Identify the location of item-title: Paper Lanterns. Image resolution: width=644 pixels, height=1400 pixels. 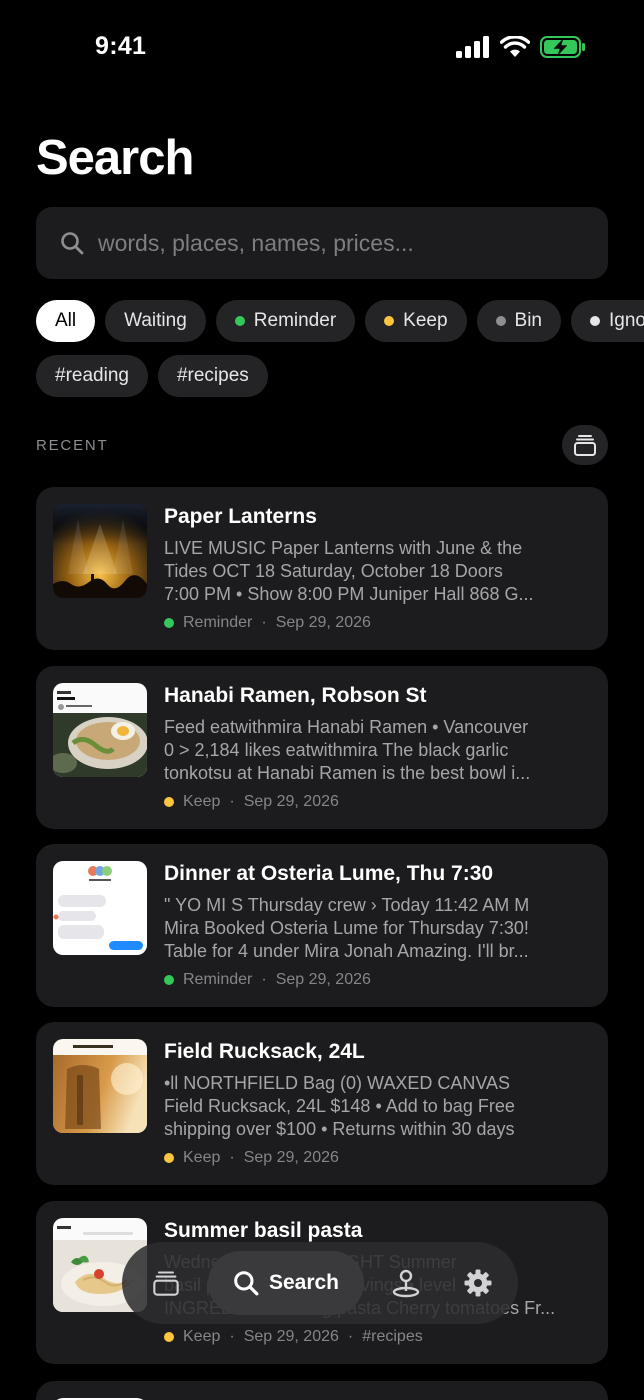
(240, 516).